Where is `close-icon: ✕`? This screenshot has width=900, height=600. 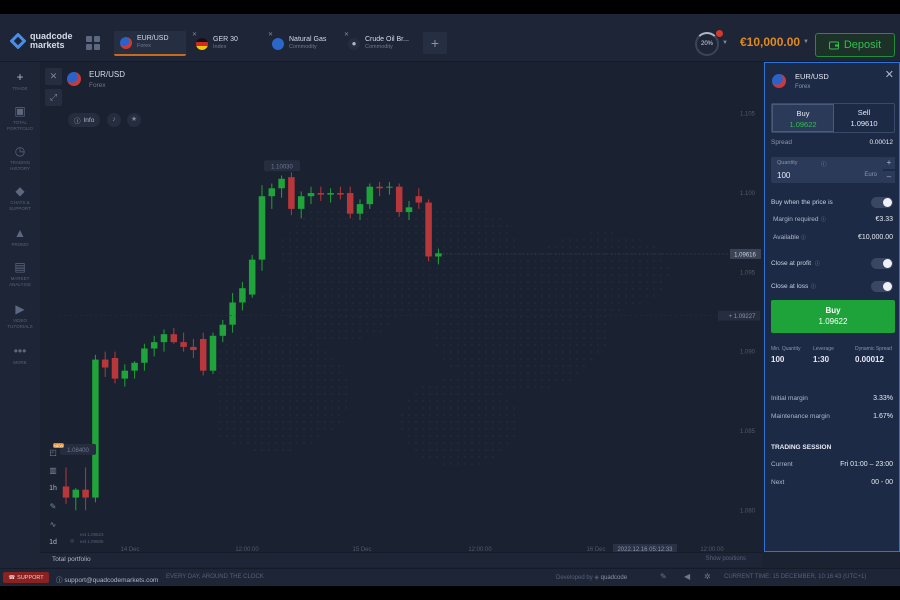 close-icon: ✕ is located at coordinates (889, 74).